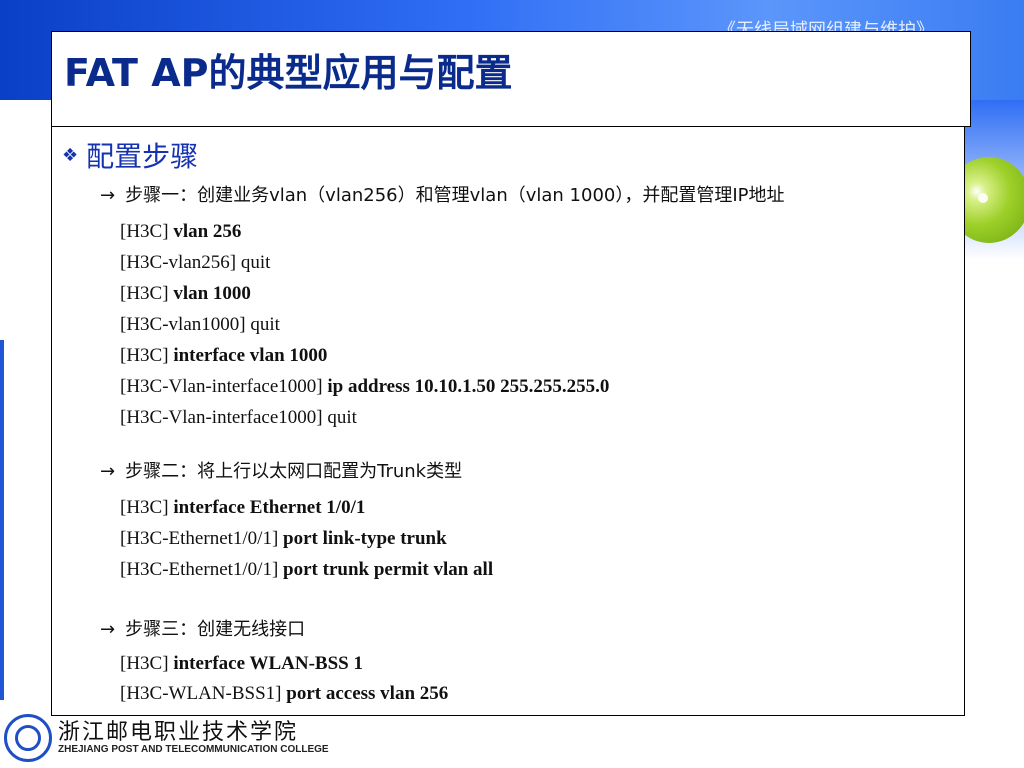 This screenshot has width=1024, height=768. I want to click on college-name-cn: 浙江邮电职业技术学院, so click(178, 732).